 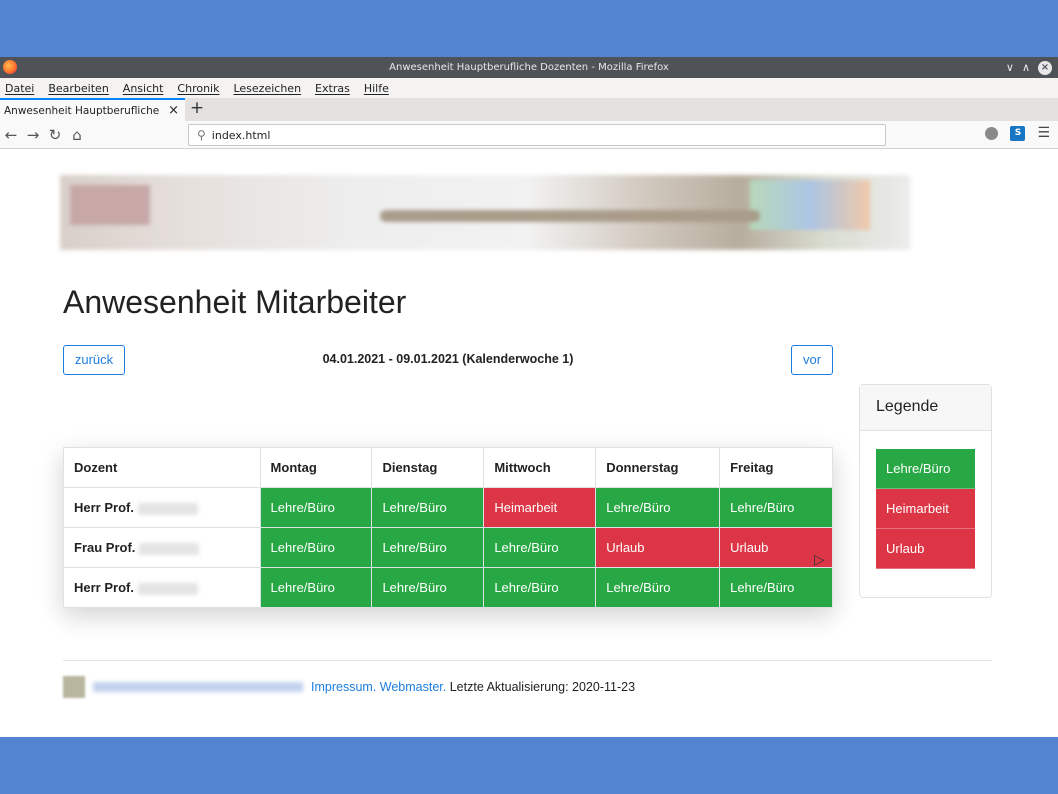 I want to click on column-header: Dozent, so click(x=162, y=467).